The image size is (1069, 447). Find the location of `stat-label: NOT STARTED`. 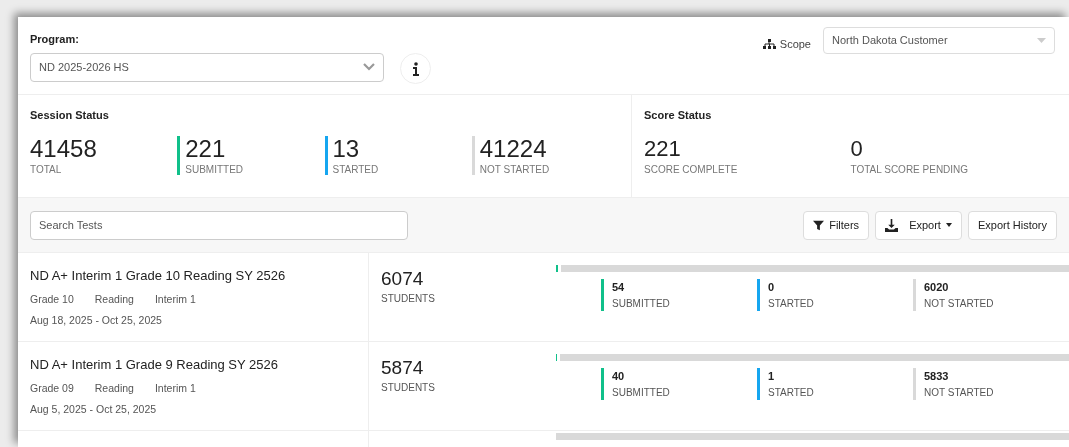

stat-label: NOT STARTED is located at coordinates (514, 169).